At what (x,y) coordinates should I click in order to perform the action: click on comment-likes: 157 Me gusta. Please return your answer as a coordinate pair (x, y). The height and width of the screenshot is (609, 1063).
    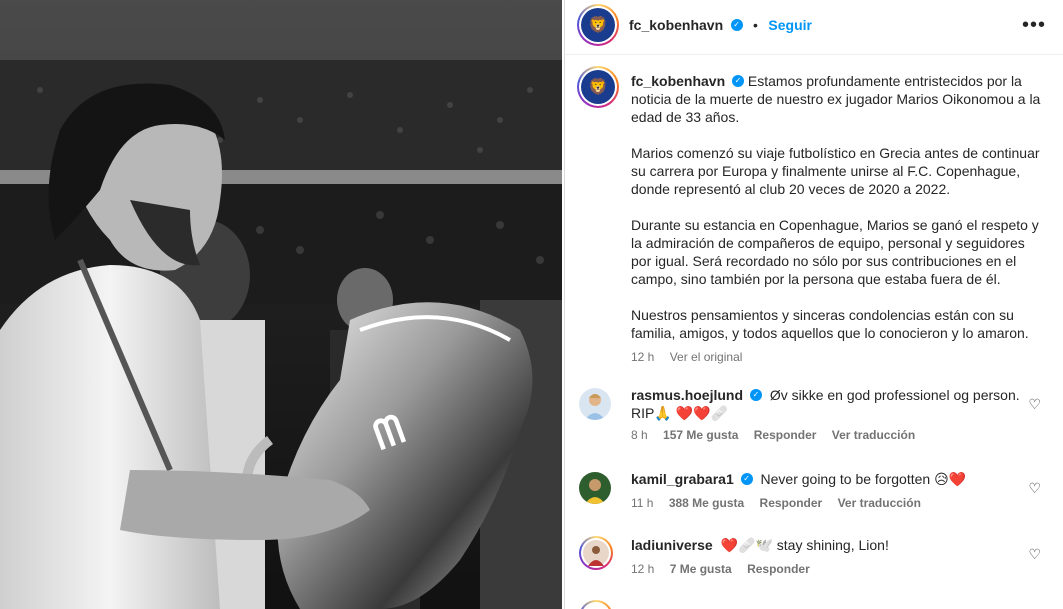
    Looking at the image, I should click on (700, 435).